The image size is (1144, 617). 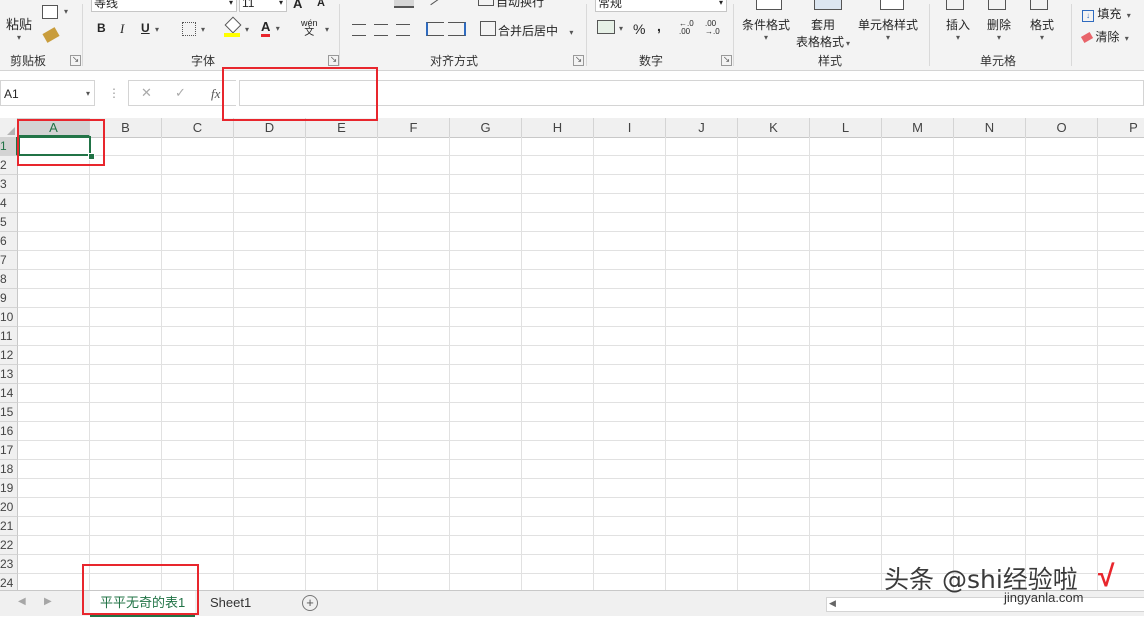 I want to click on alignment-launcher-icon: ↘, so click(x=578, y=60).